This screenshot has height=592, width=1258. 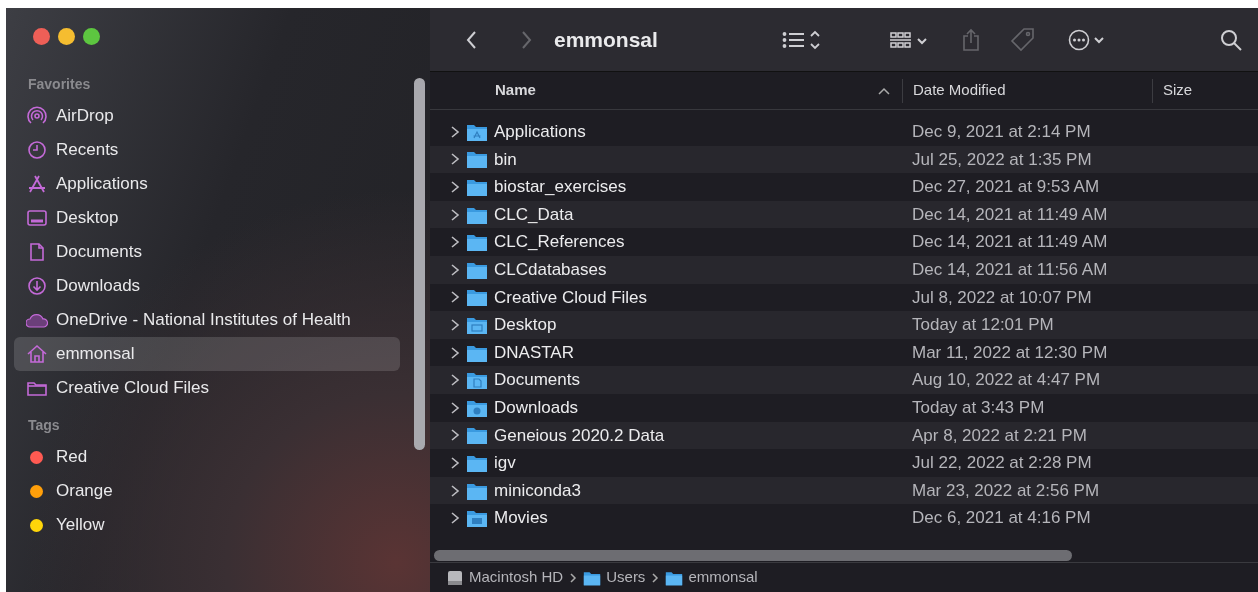 What do you see at coordinates (207, 491) in the screenshot?
I see `sidebar-item: Orange` at bounding box center [207, 491].